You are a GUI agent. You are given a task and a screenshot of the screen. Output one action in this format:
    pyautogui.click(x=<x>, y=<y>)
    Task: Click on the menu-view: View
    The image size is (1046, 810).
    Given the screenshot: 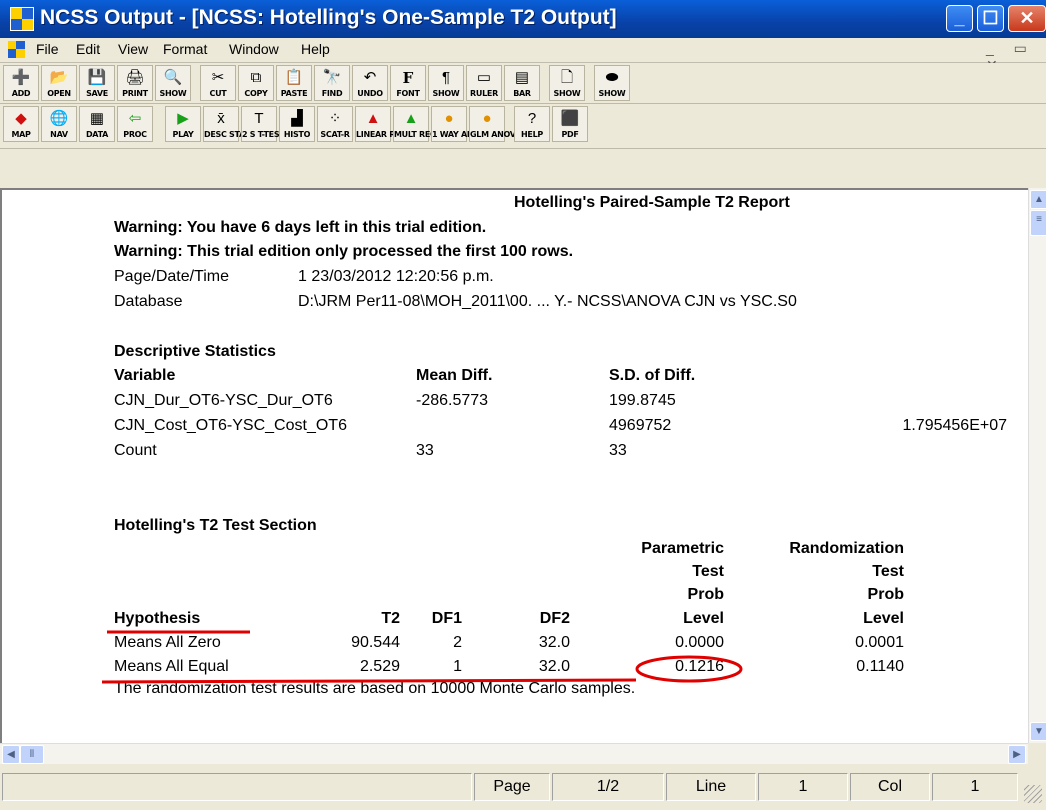 What is the action you would take?
    pyautogui.click(x=133, y=49)
    